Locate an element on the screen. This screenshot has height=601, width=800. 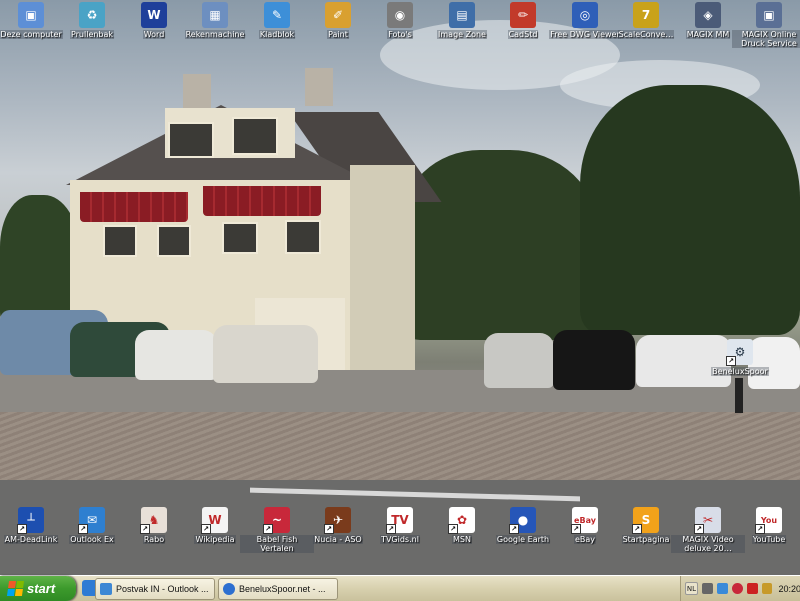
google-earth-icon: ● ↗ is located at coordinates (522, 520).